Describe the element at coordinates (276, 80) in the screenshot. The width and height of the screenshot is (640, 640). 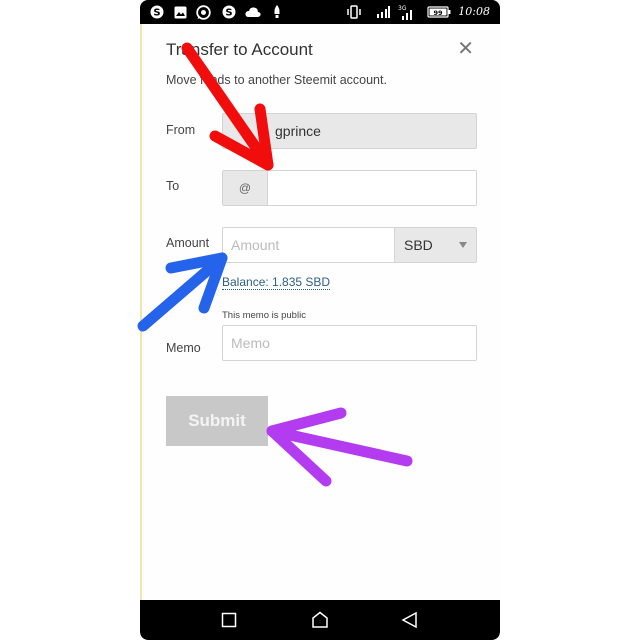
I see `modal-subtitle: Move funds to another Steemit account.` at that location.